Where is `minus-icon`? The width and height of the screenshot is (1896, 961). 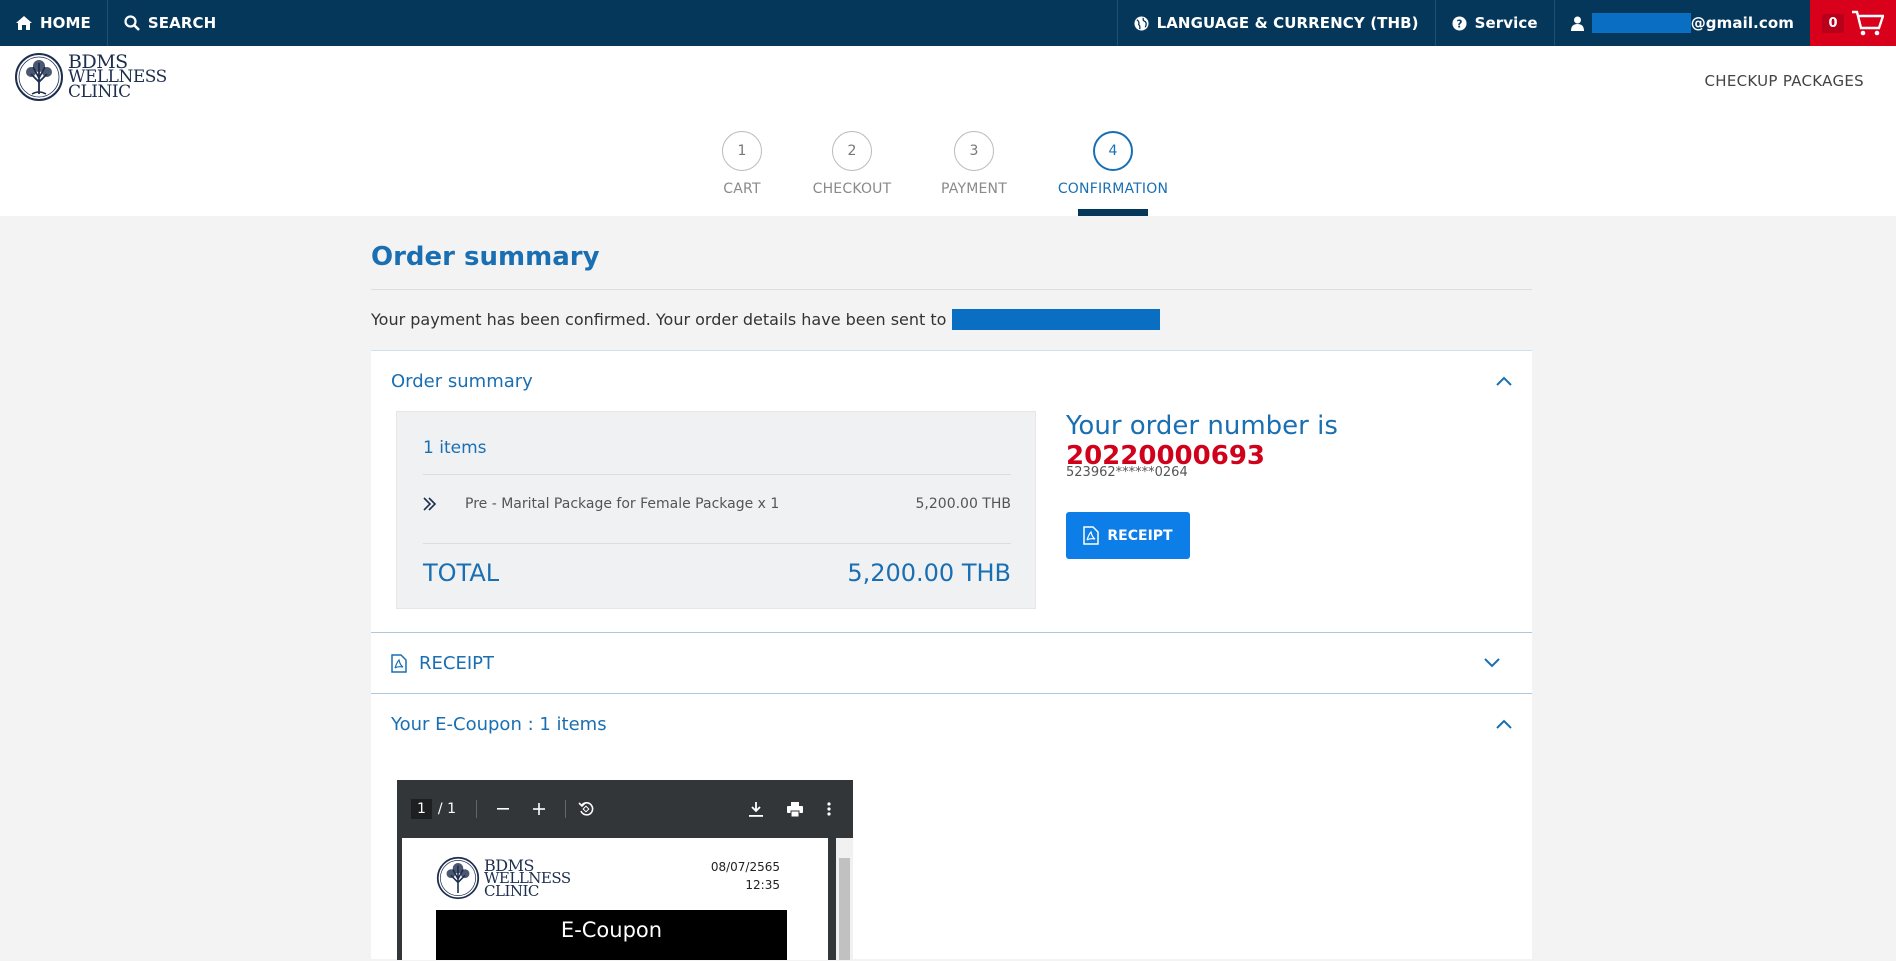 minus-icon is located at coordinates (503, 809).